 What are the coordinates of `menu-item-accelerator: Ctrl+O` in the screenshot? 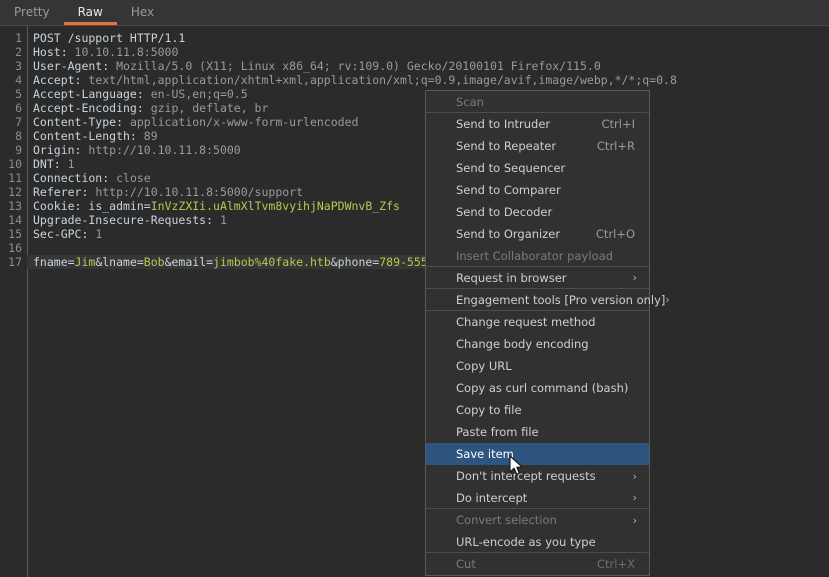 It's located at (615, 234).